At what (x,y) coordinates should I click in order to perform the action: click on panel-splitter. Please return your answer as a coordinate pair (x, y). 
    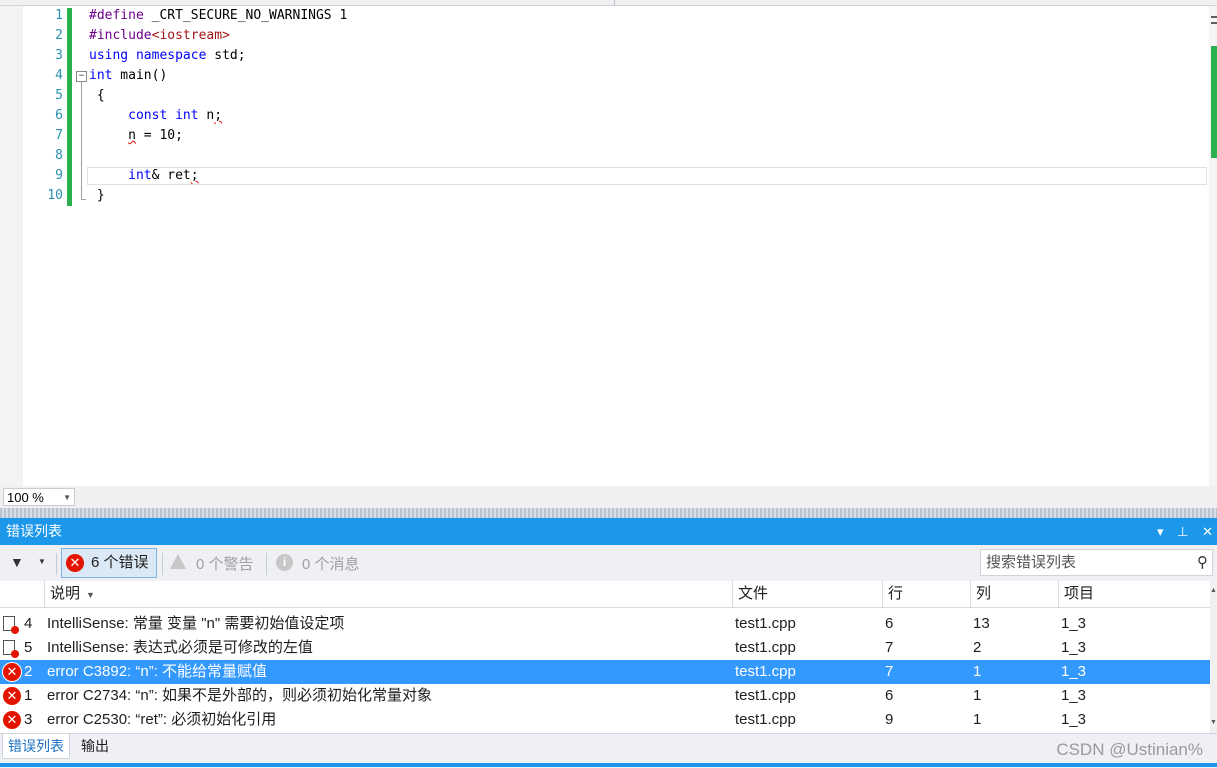
    Looking at the image, I should click on (608, 513).